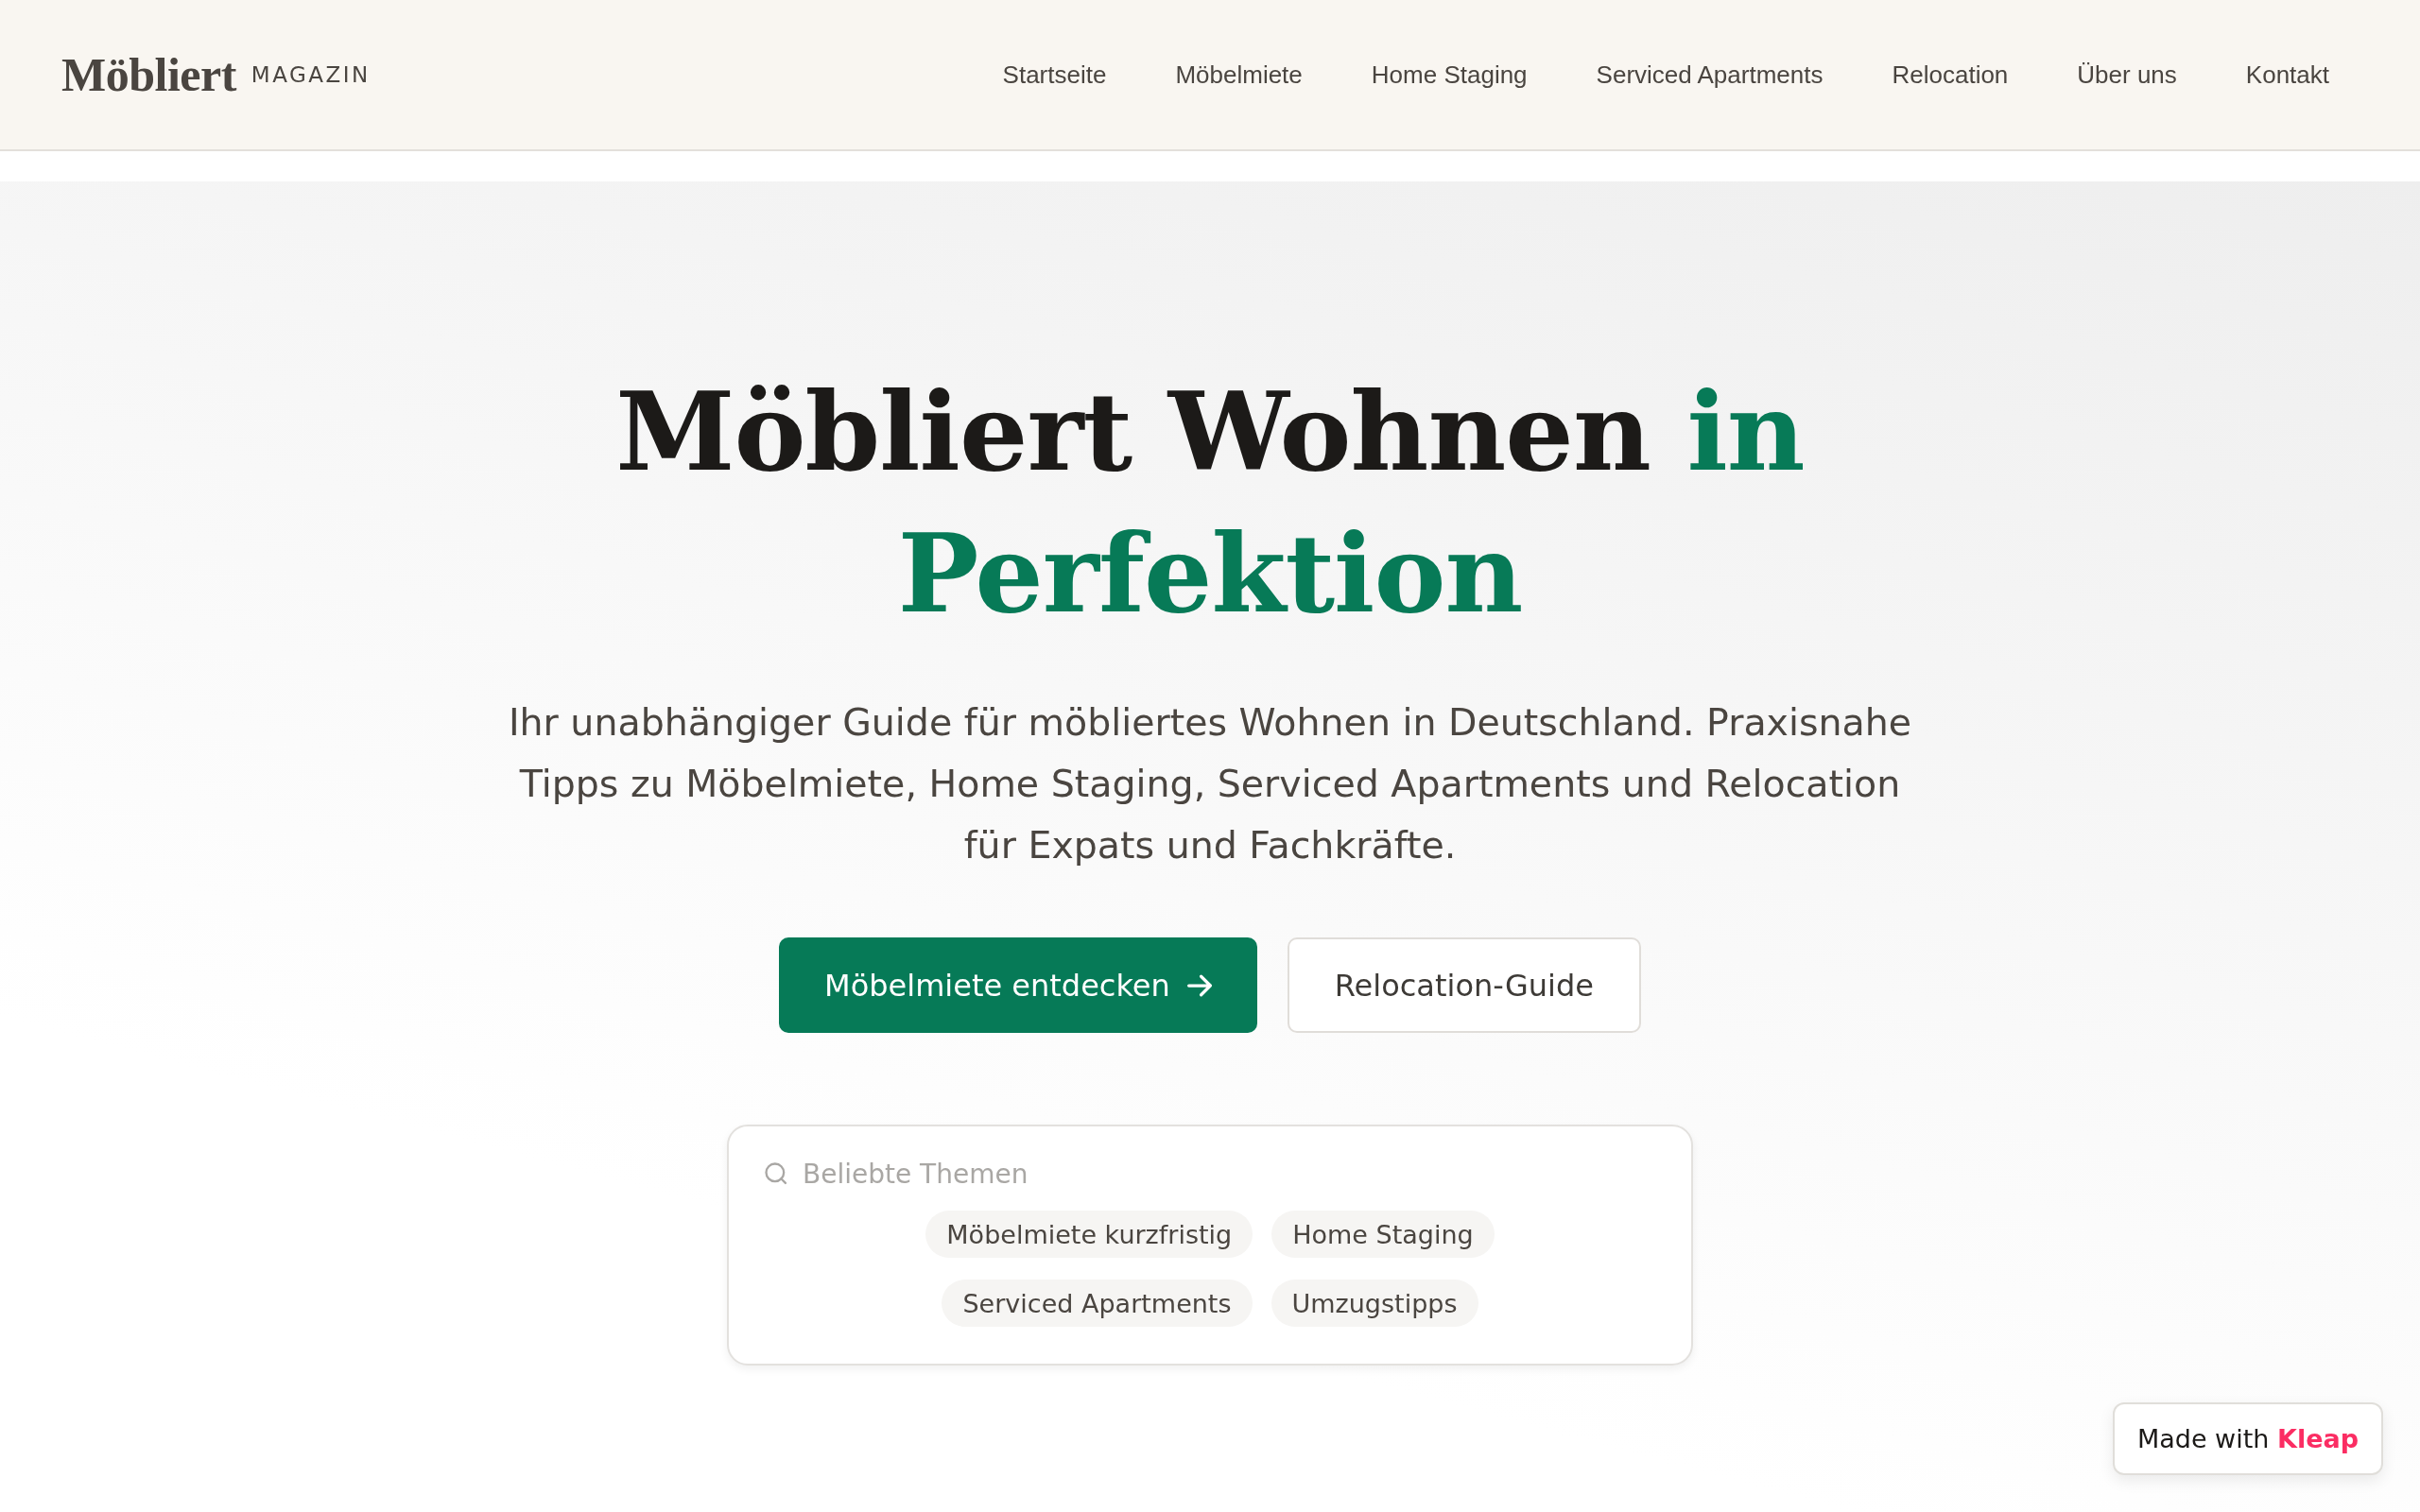  I want to click on nav-link: Über uns, so click(2127, 75).